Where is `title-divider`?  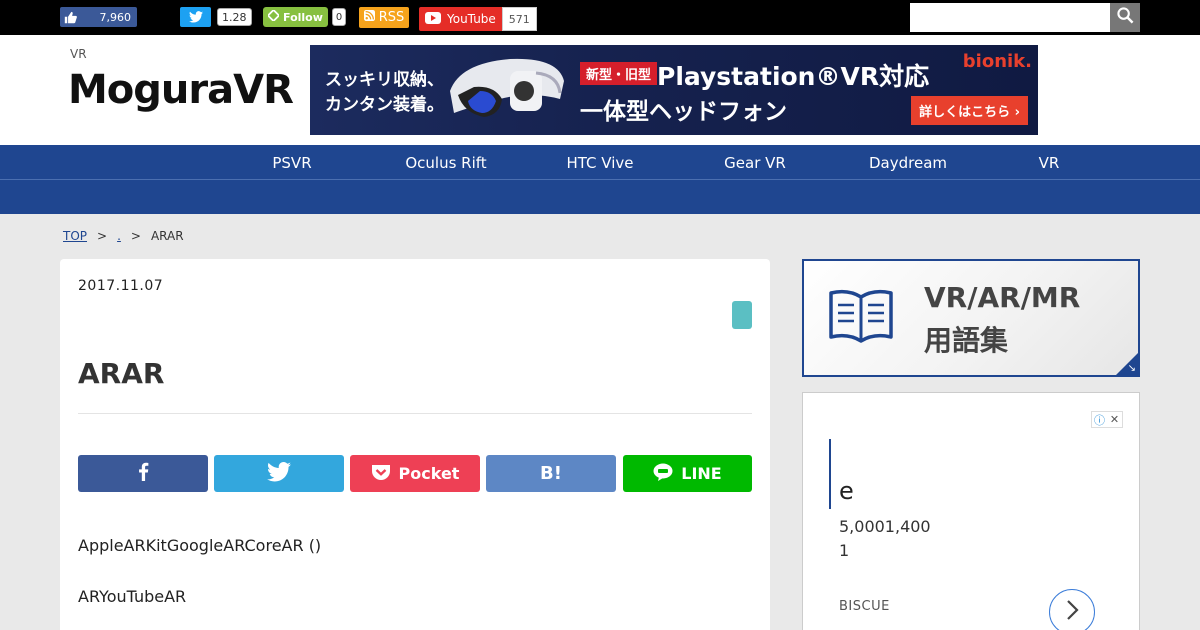
title-divider is located at coordinates (415, 413).